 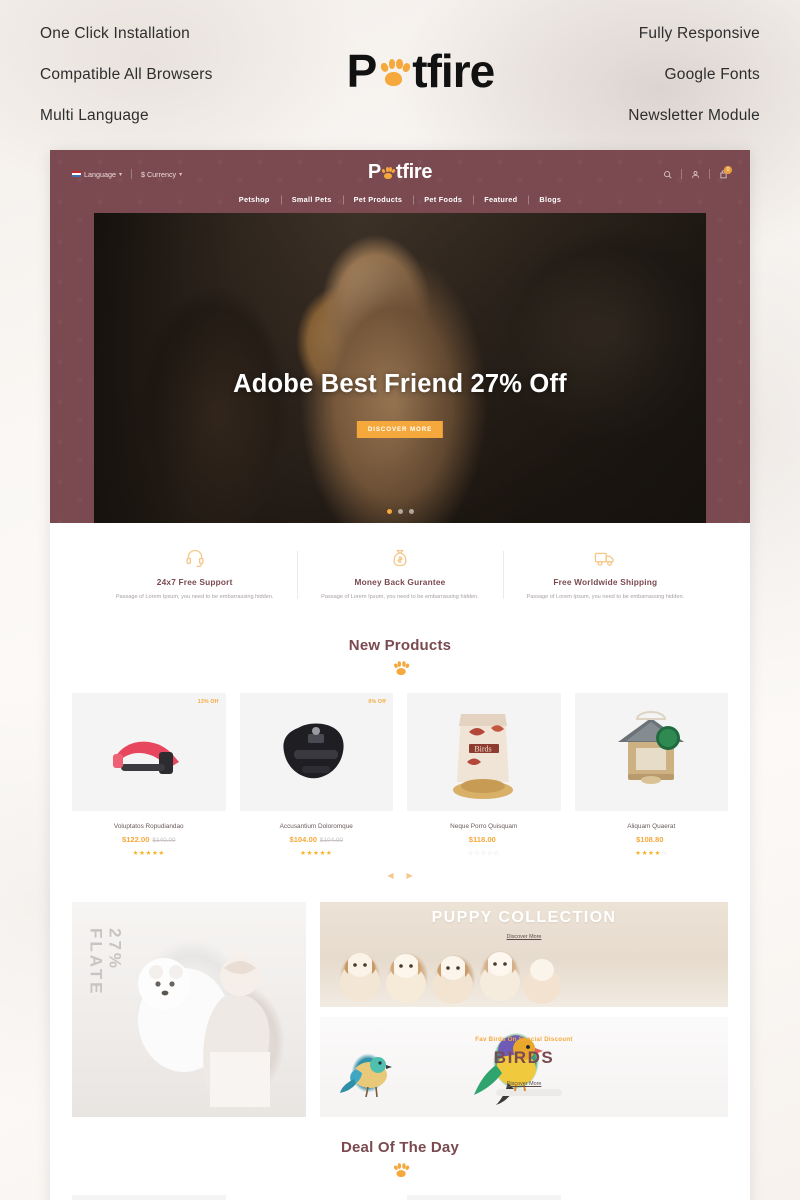 I want to click on language-label: Language, so click(x=100, y=174).